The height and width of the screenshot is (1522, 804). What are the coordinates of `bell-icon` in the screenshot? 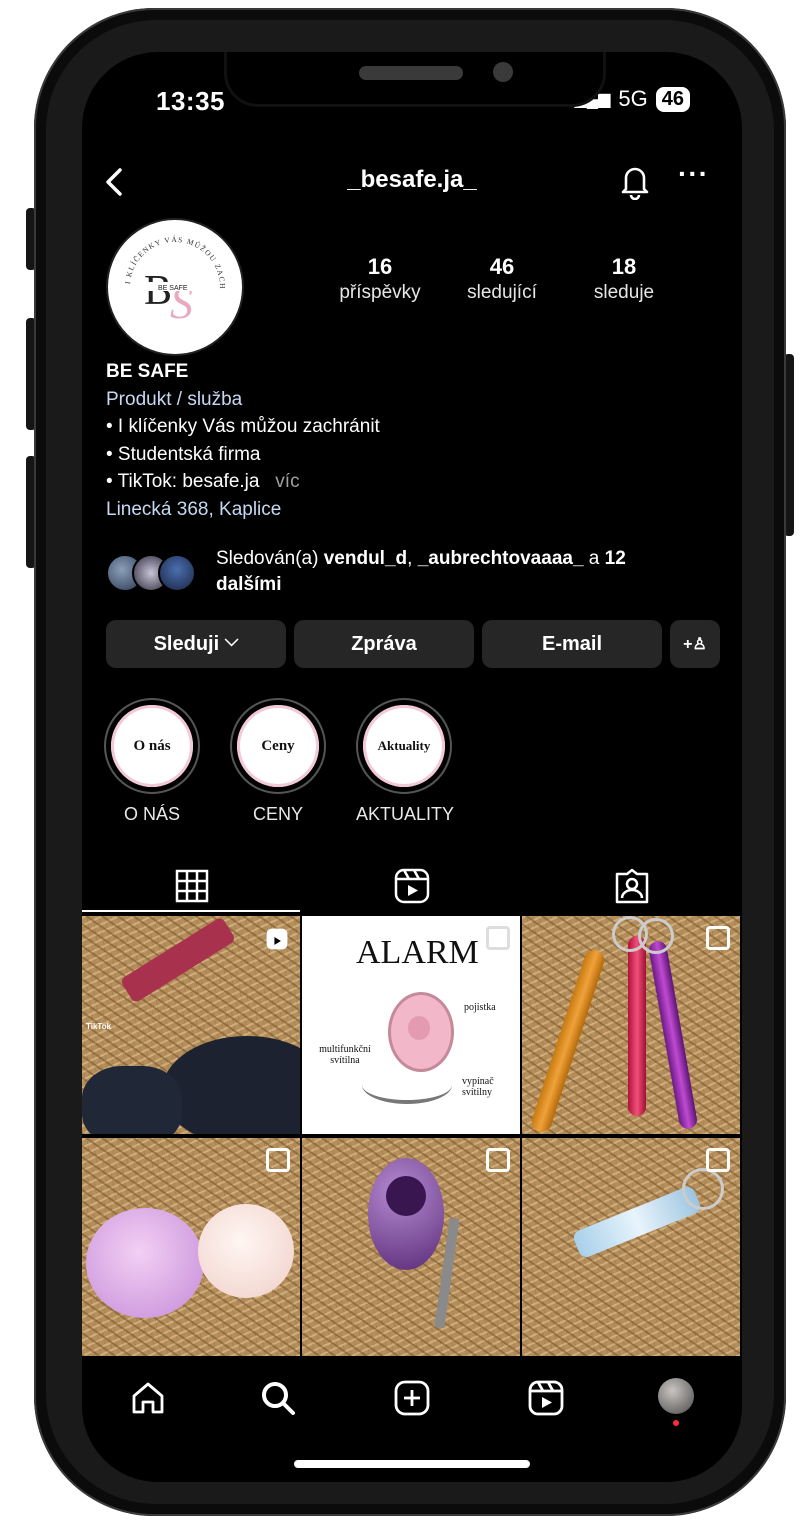 It's located at (635, 181).